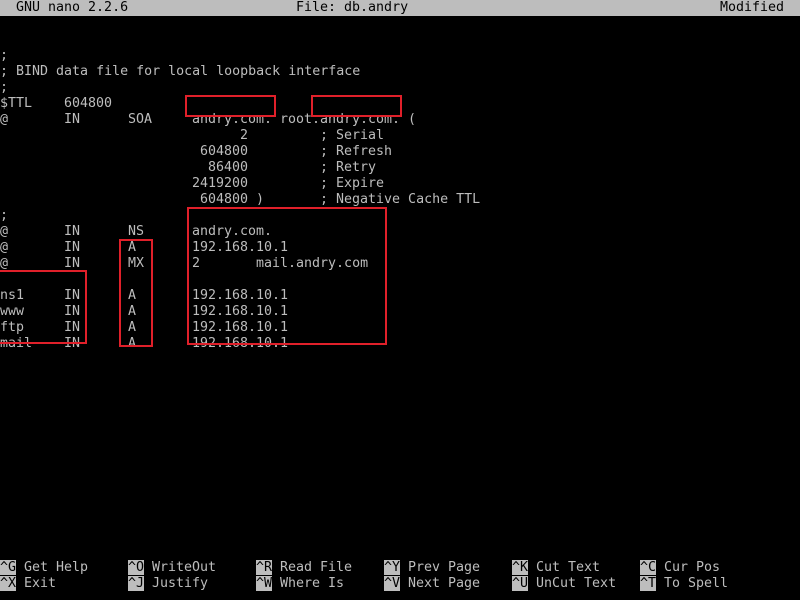 Image resolution: width=800 pixels, height=600 pixels. Describe the element at coordinates (232, 119) in the screenshot. I see `soa-mname: andry.com.` at that location.